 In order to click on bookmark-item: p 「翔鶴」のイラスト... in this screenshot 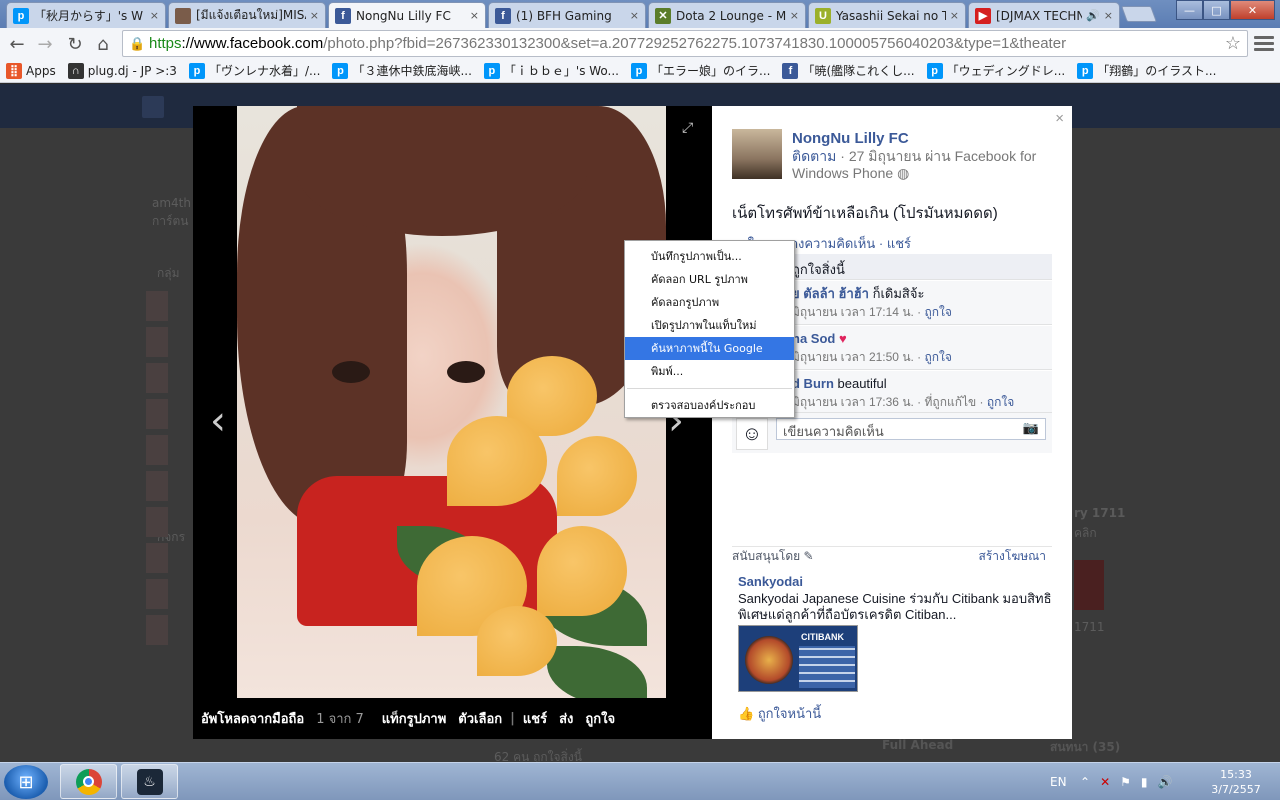, I will do `click(1146, 71)`.